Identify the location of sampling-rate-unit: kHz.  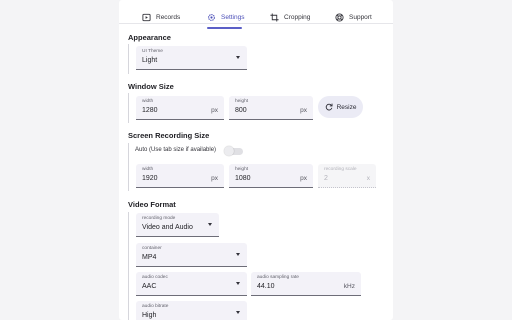
(349, 286).